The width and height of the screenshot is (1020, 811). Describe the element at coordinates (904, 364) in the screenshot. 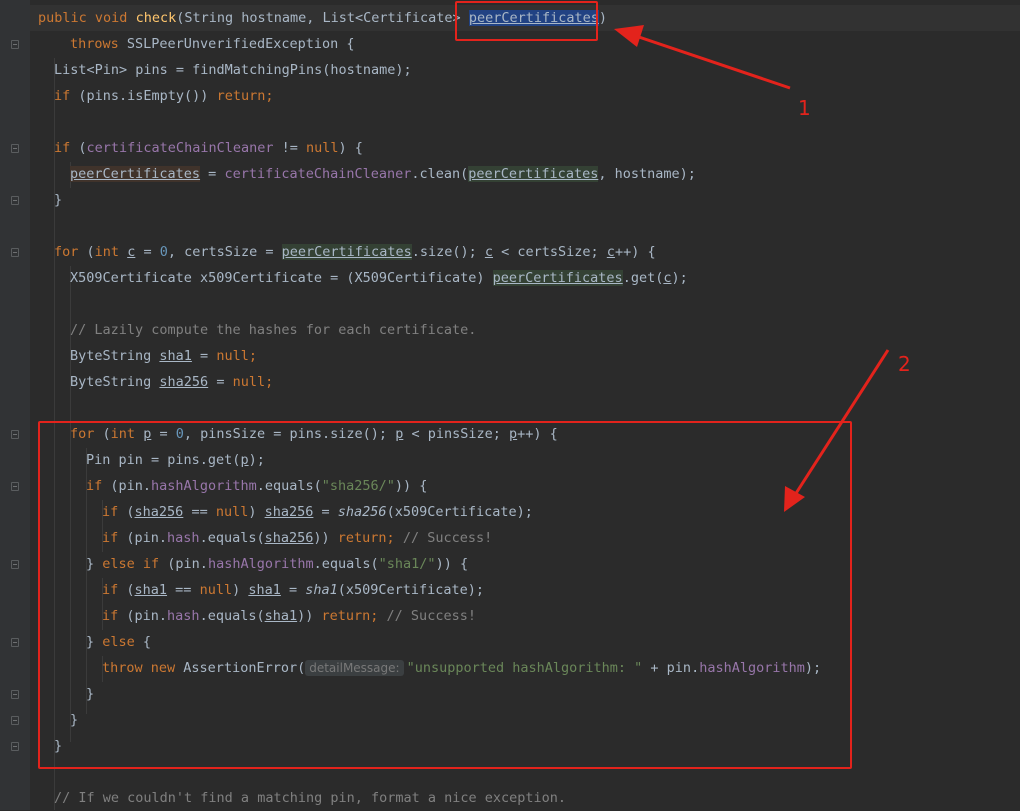

I see `annotation-label-2: 2` at that location.